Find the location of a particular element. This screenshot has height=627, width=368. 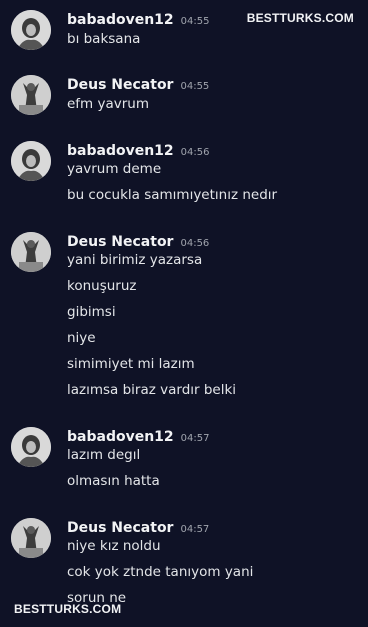

message-text: olmasın hatta is located at coordinates (113, 481).